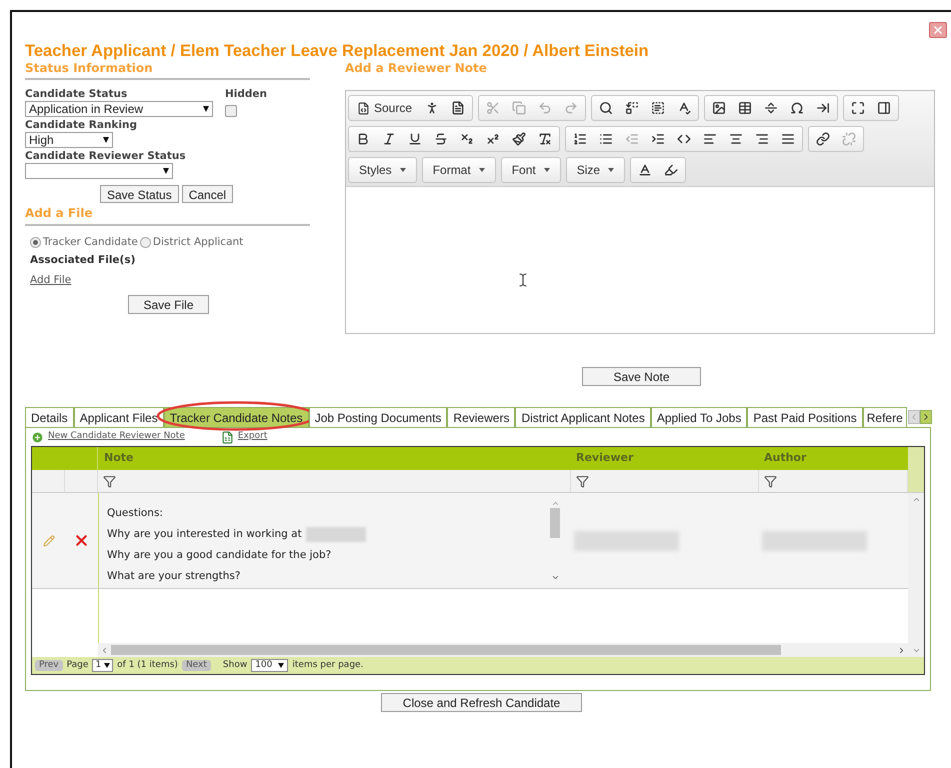 The width and height of the screenshot is (951, 768). What do you see at coordinates (49, 417) in the screenshot?
I see `tab: Details` at bounding box center [49, 417].